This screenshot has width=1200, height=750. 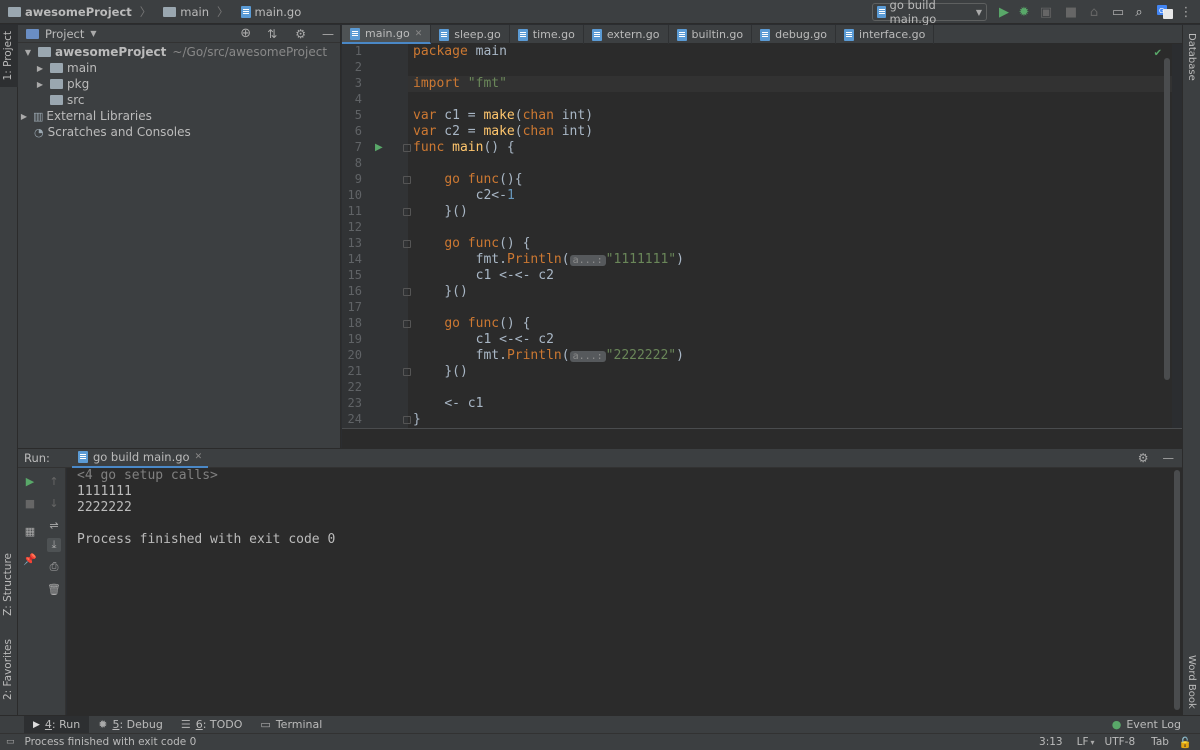 I want to click on keyword-token: var, so click(x=425, y=115).